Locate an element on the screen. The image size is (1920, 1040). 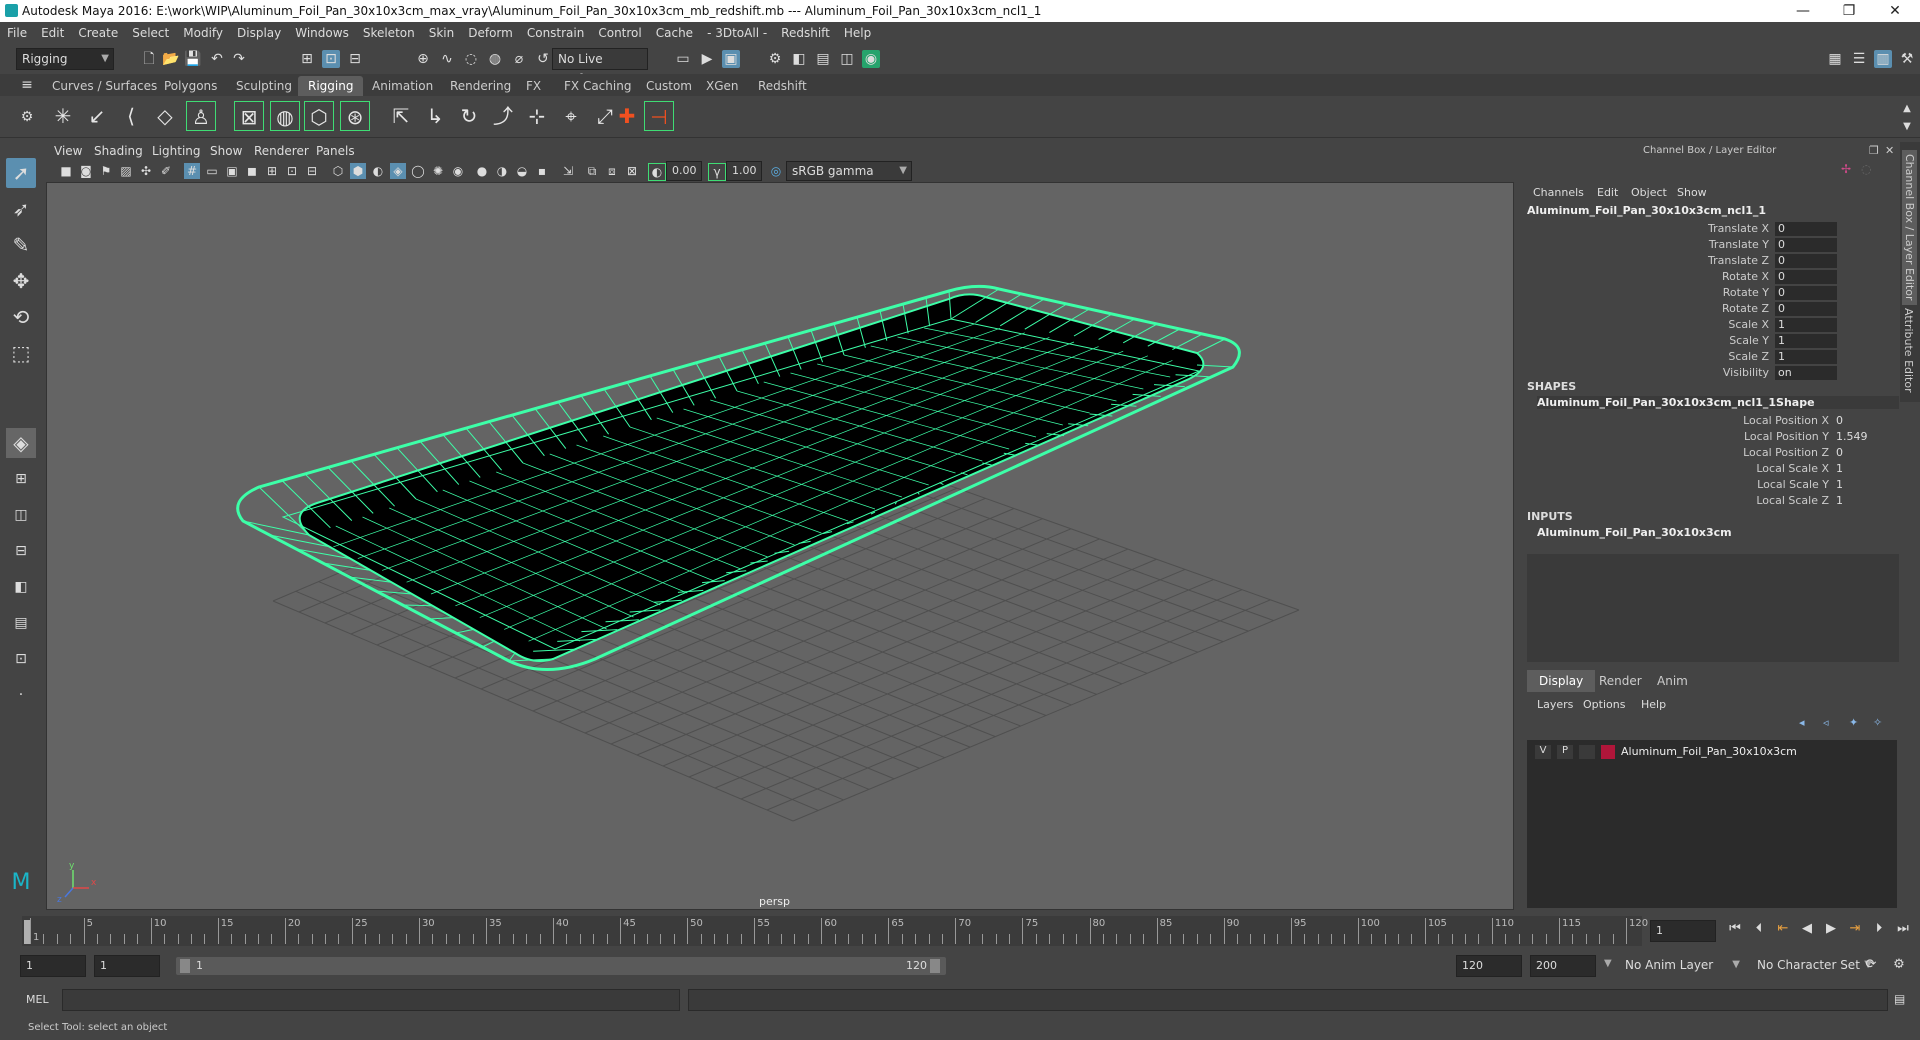
channel-label: Scale Z is located at coordinates (1646, 356).